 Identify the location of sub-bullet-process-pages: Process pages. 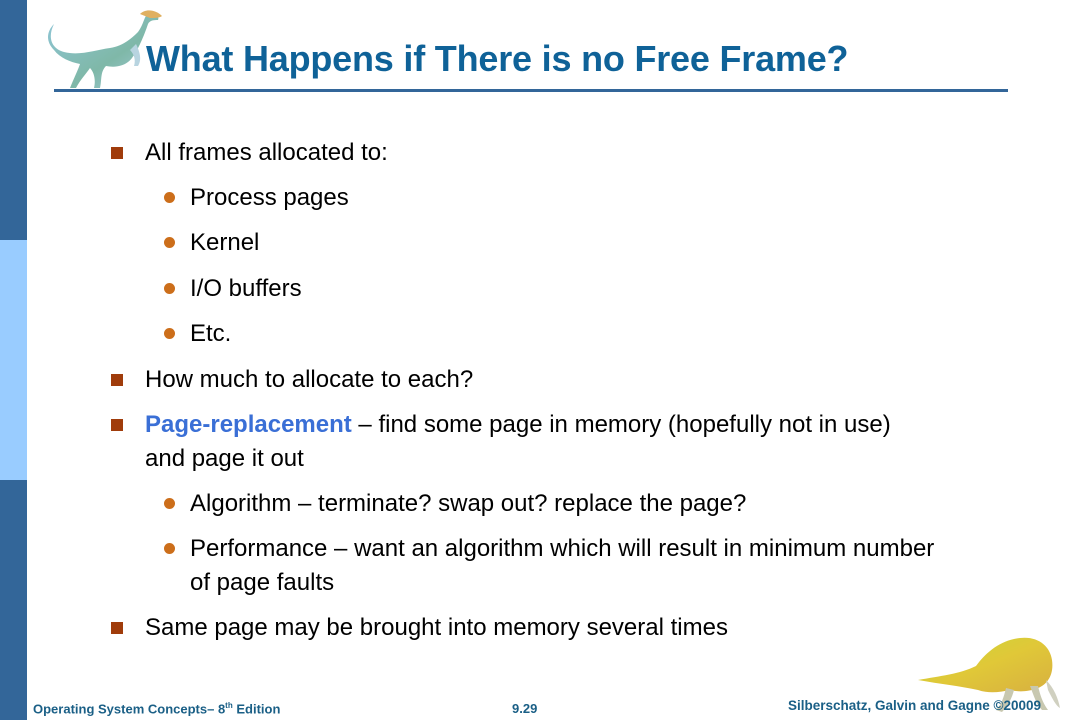
(256, 198).